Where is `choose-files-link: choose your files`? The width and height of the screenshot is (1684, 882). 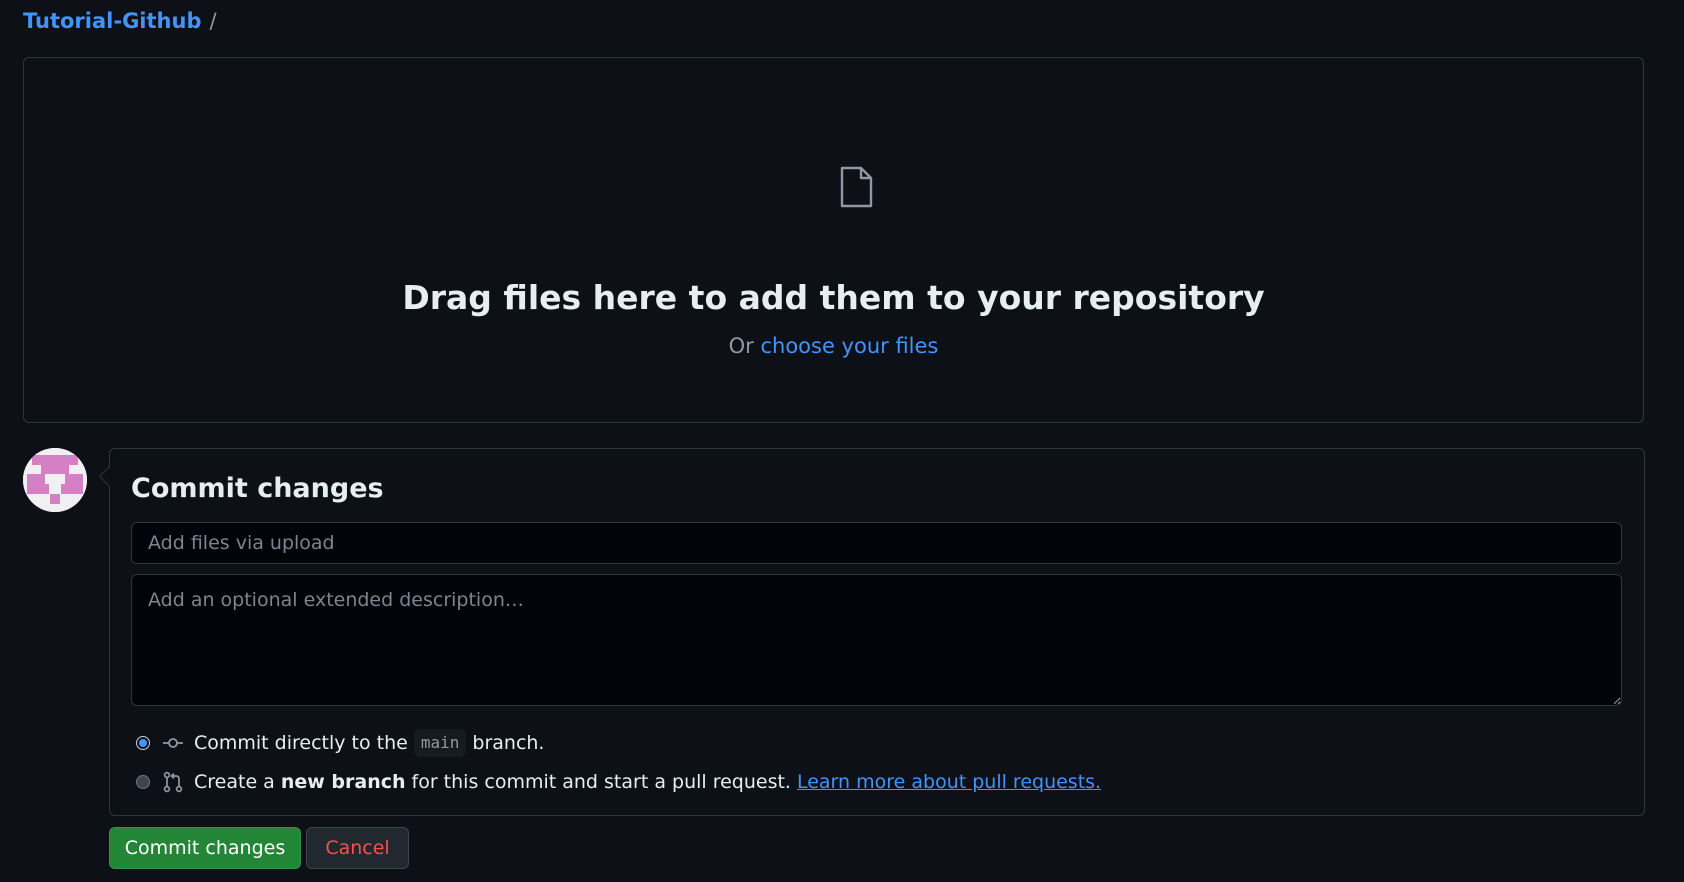 choose-files-link: choose your files is located at coordinates (849, 346).